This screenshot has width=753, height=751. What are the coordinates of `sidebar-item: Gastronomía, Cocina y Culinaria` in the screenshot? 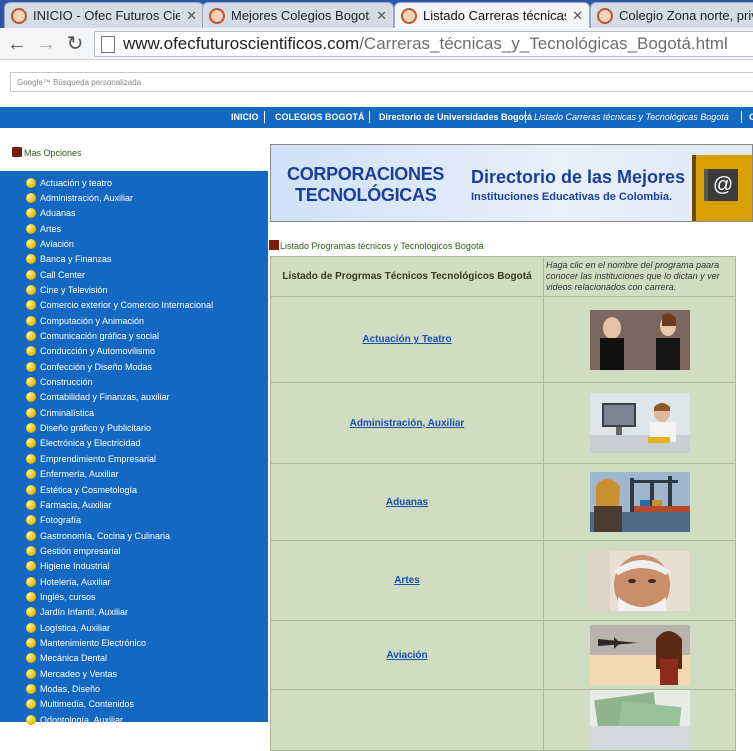 It's located at (98, 535).